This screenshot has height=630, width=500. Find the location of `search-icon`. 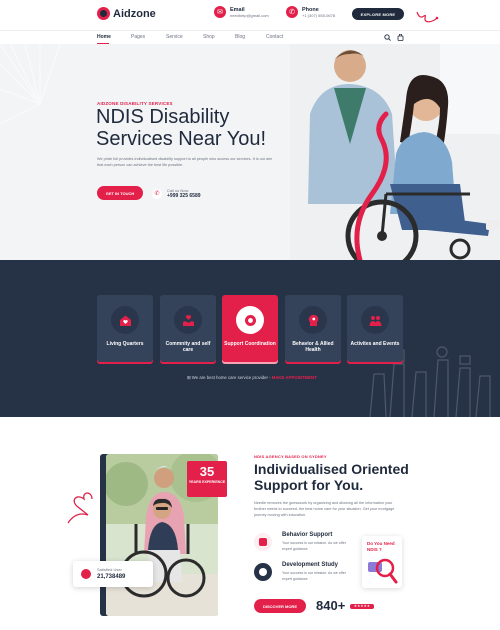

search-icon is located at coordinates (387, 37).